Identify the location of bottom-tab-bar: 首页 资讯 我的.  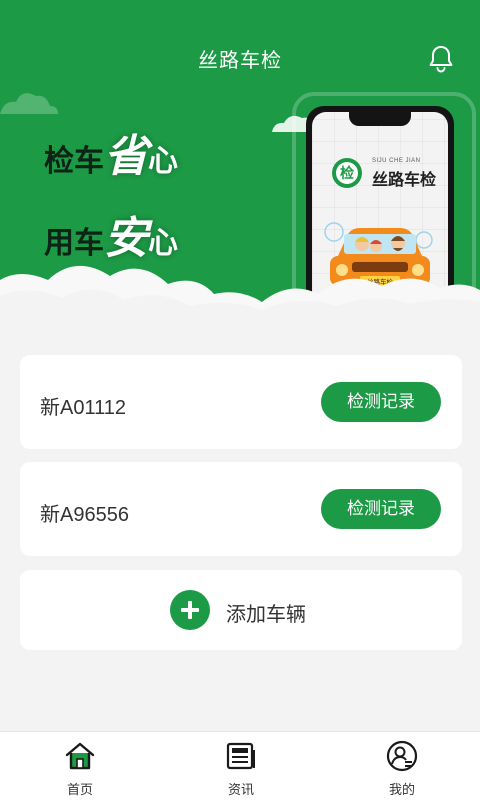
(240, 766).